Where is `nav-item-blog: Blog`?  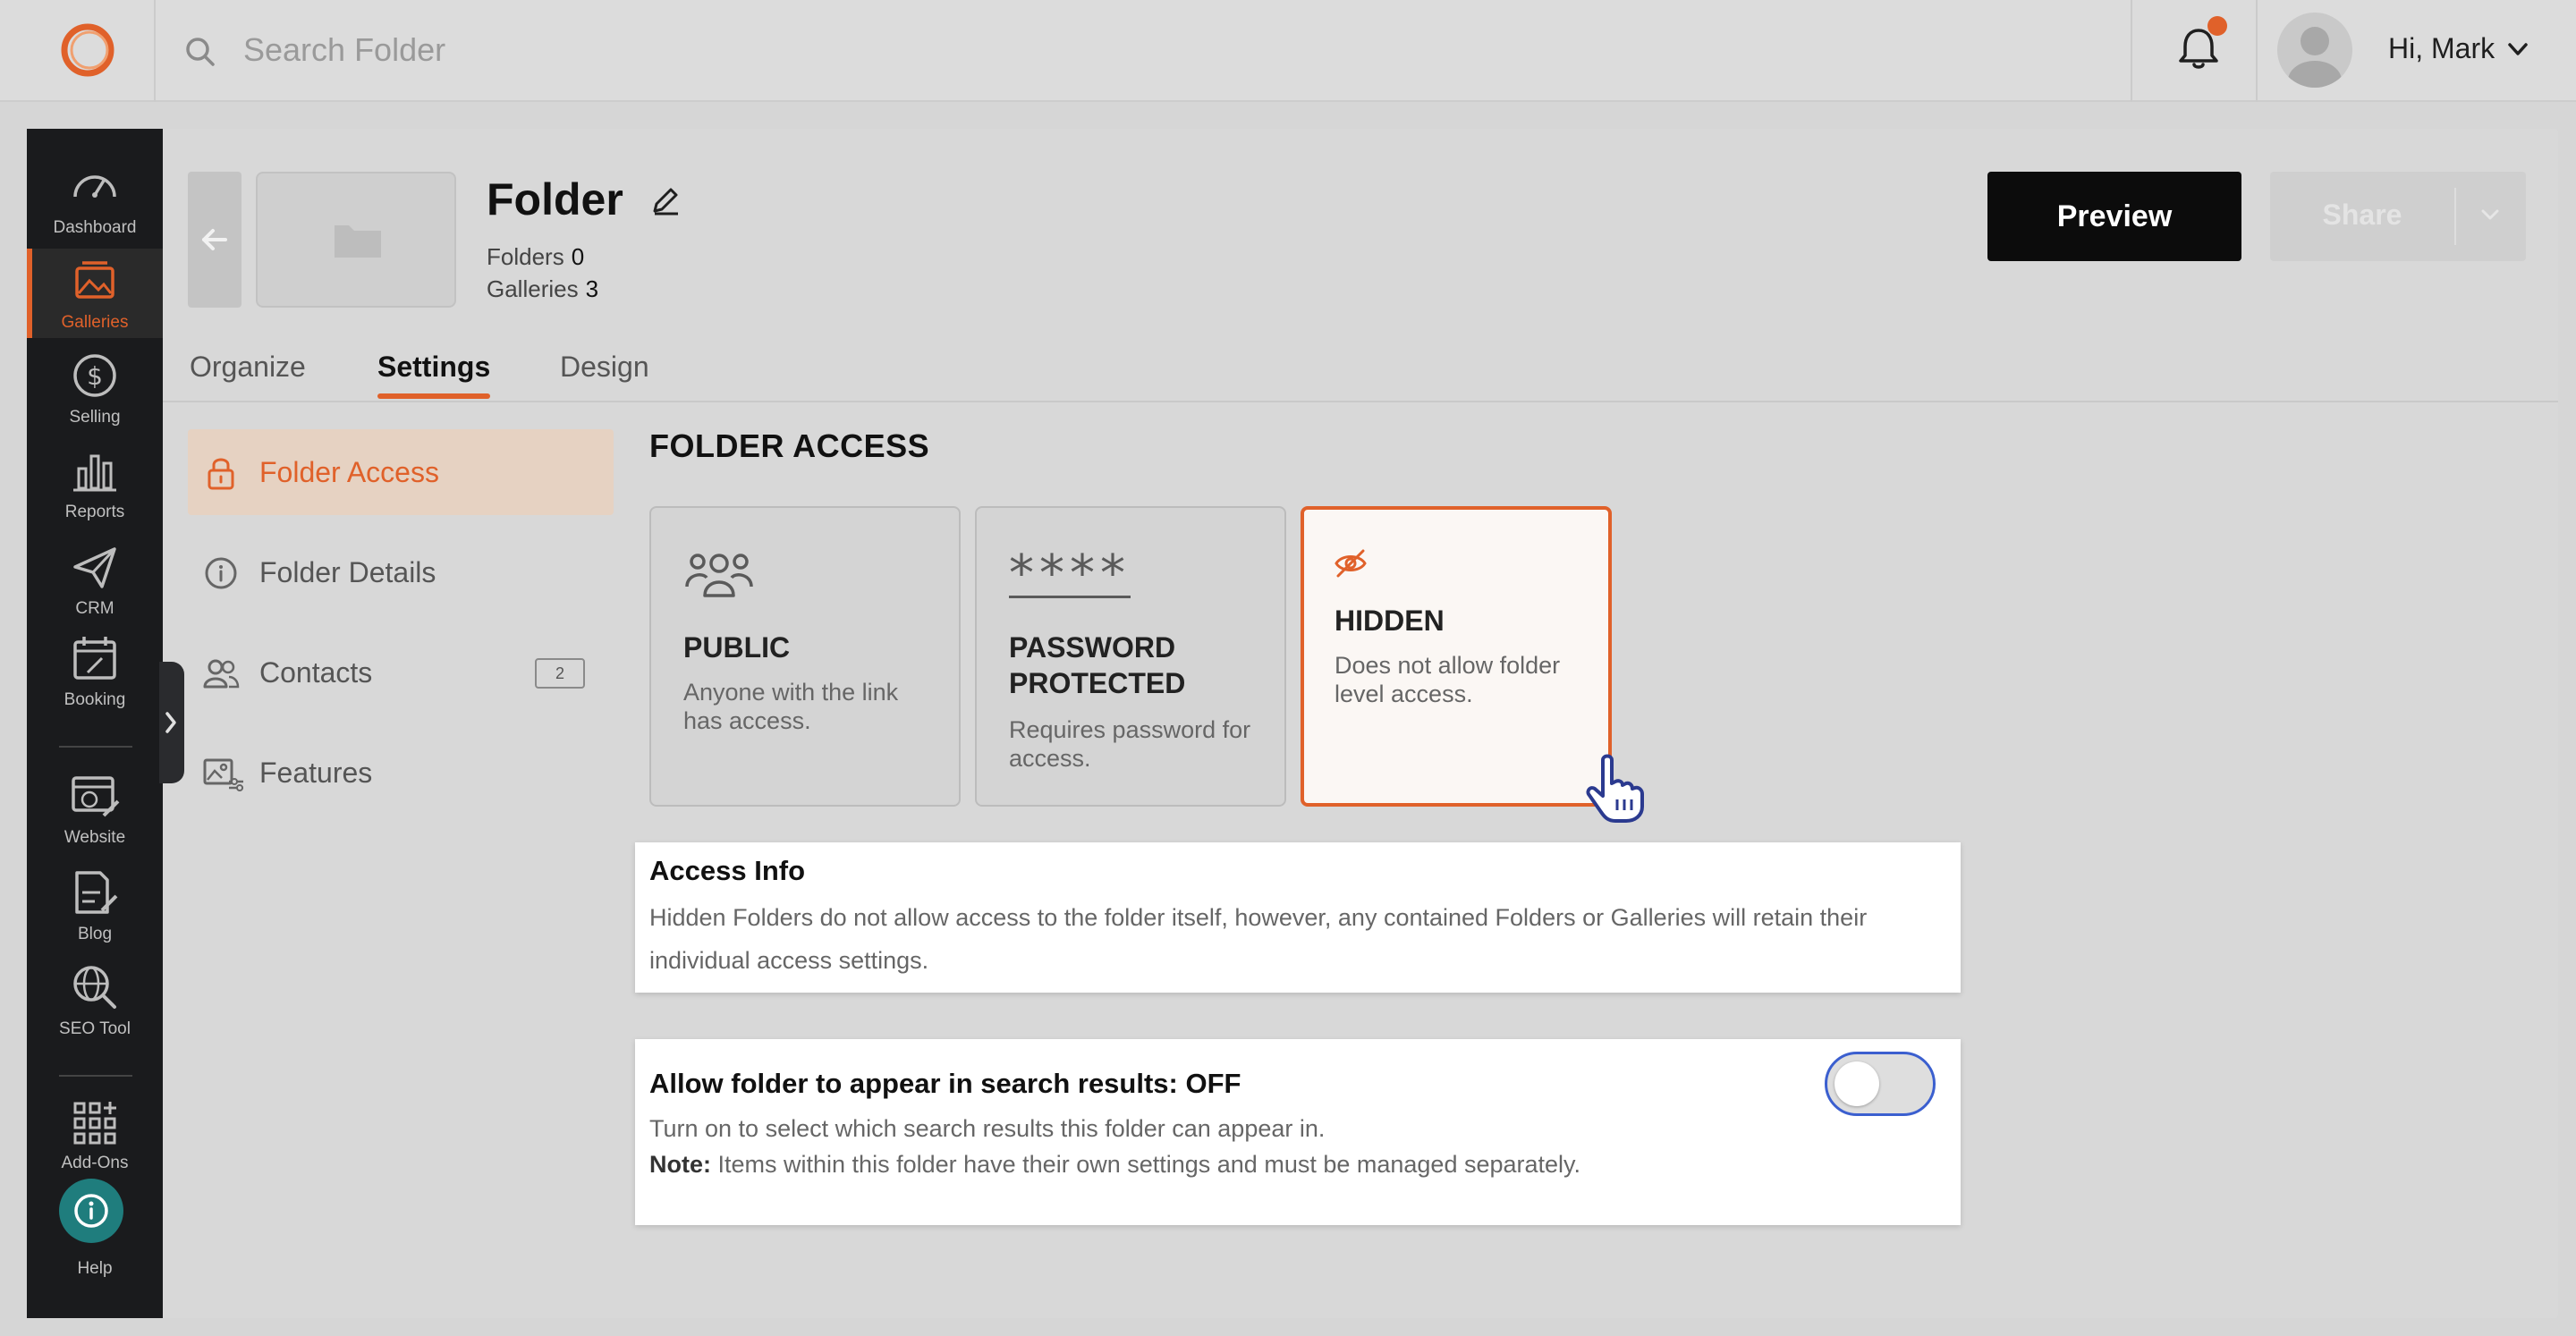
nav-item-blog: Blog is located at coordinates (95, 905).